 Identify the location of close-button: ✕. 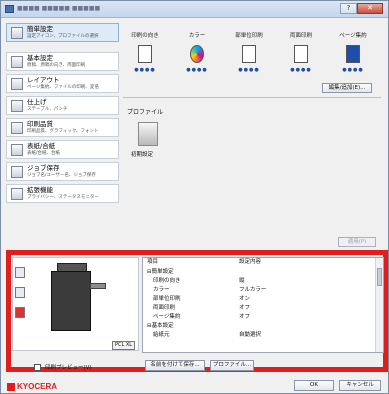
(370, 8).